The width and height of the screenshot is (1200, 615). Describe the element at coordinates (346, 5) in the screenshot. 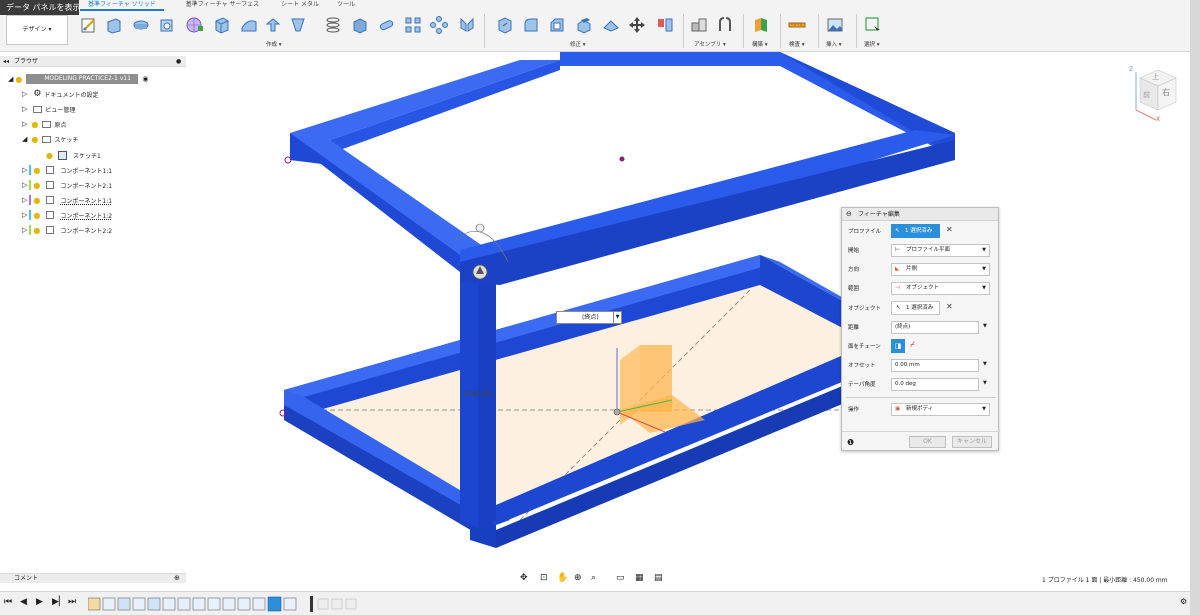

I see `tab-tools: ツール` at that location.